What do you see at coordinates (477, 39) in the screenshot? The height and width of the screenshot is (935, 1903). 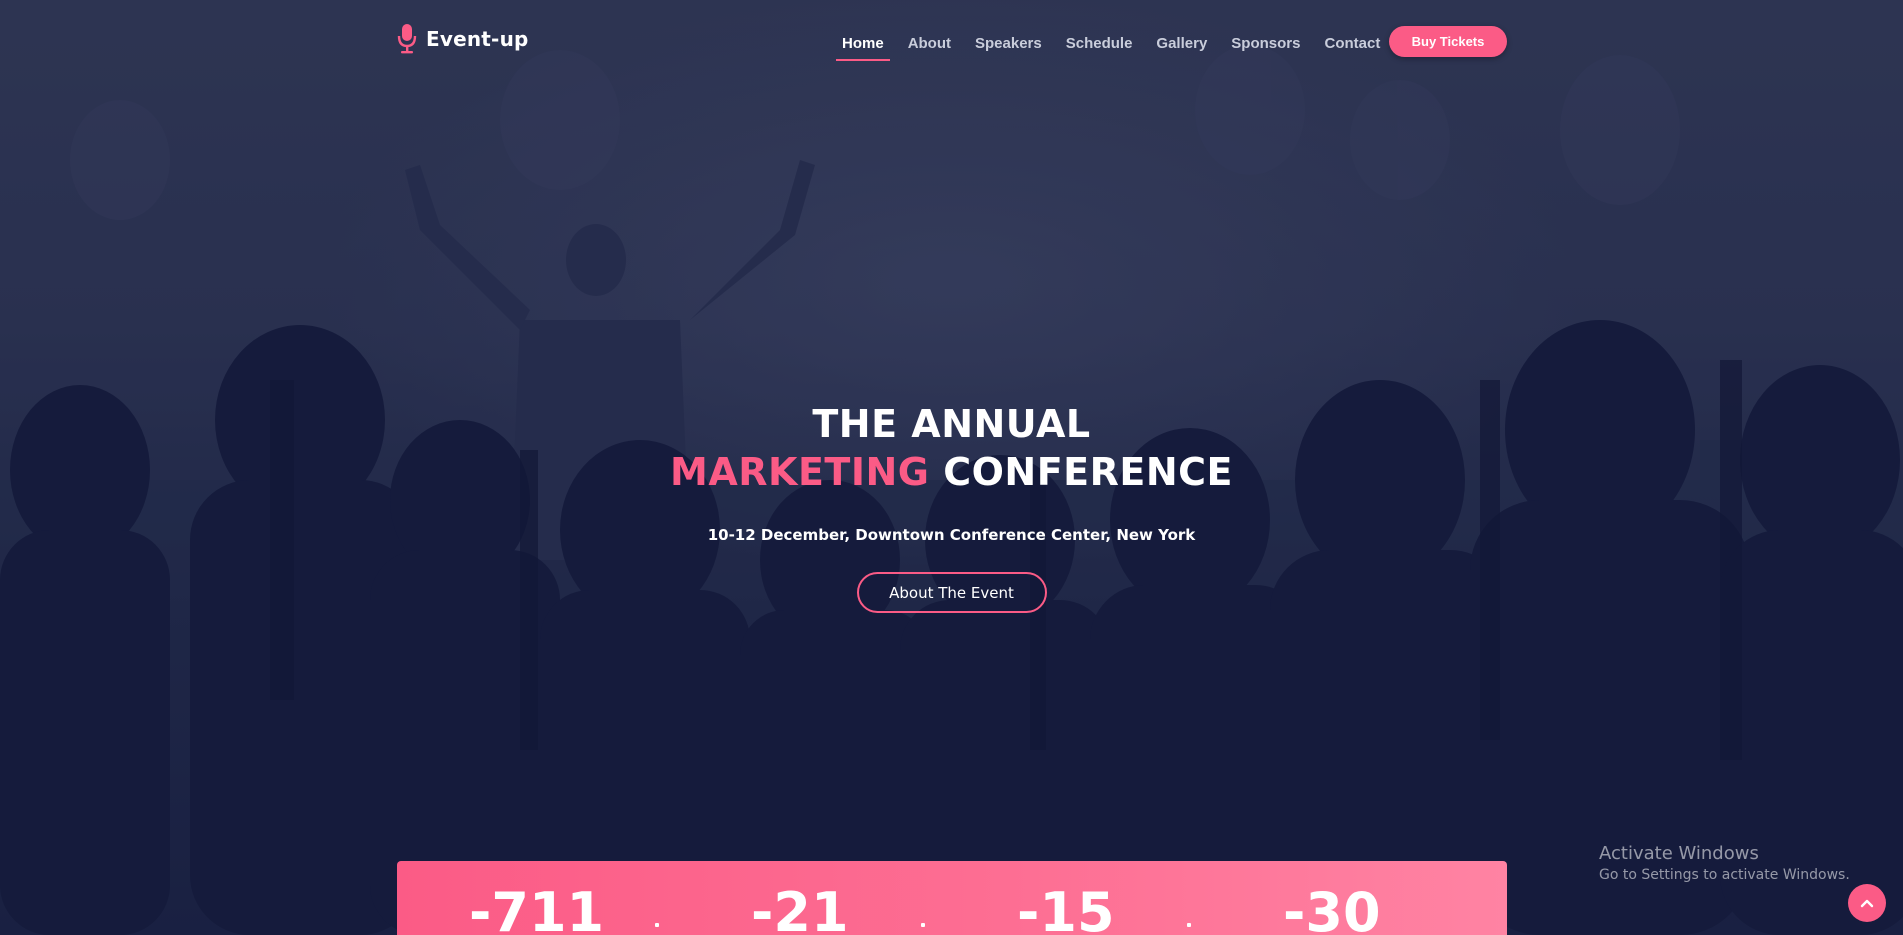 I see `brand-name: Event-up` at bounding box center [477, 39].